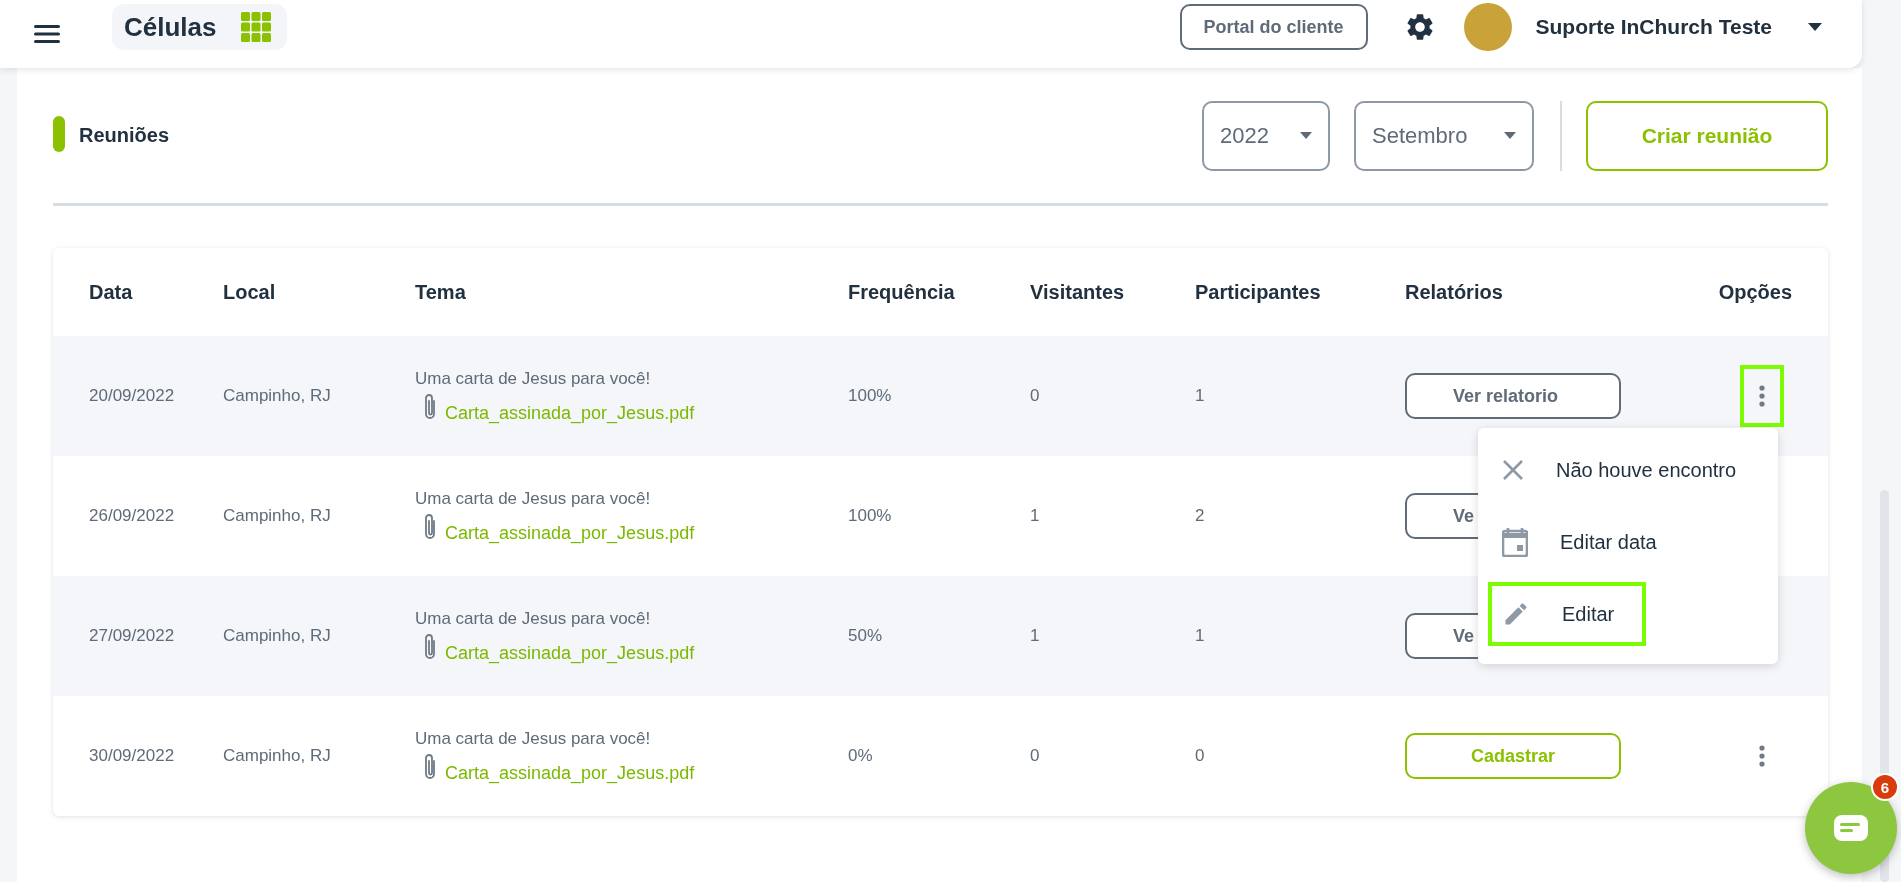 This screenshot has width=1901, height=882. Describe the element at coordinates (170, 27) in the screenshot. I see `module-title: Células` at that location.